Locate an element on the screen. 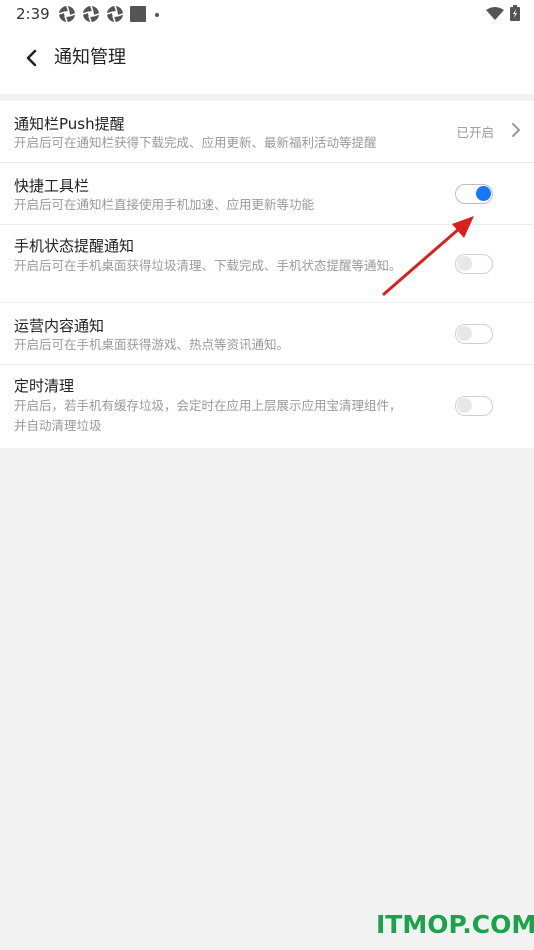  status-label: 已开启 is located at coordinates (475, 132).